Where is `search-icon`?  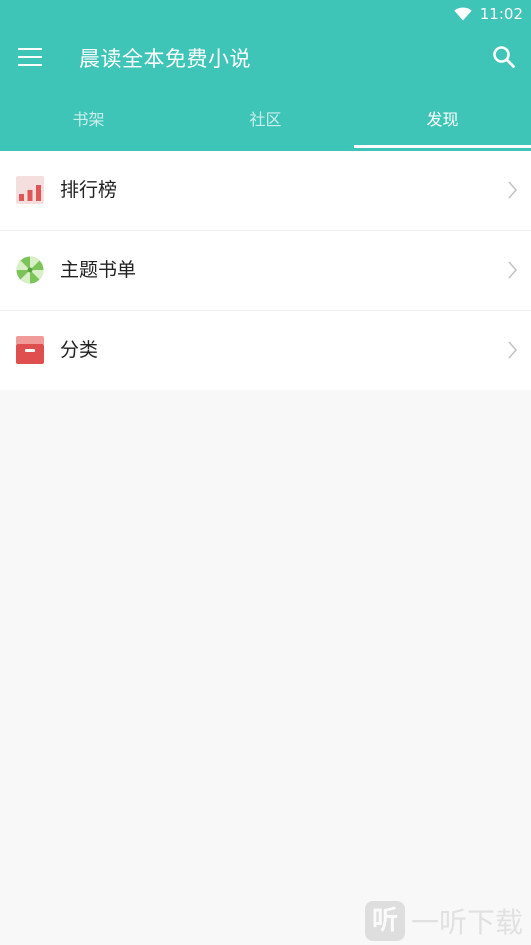
search-icon is located at coordinates (504, 57).